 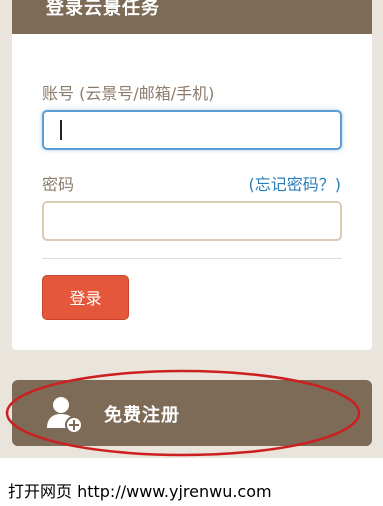 I want to click on register-label: 免费注册, so click(x=142, y=415).